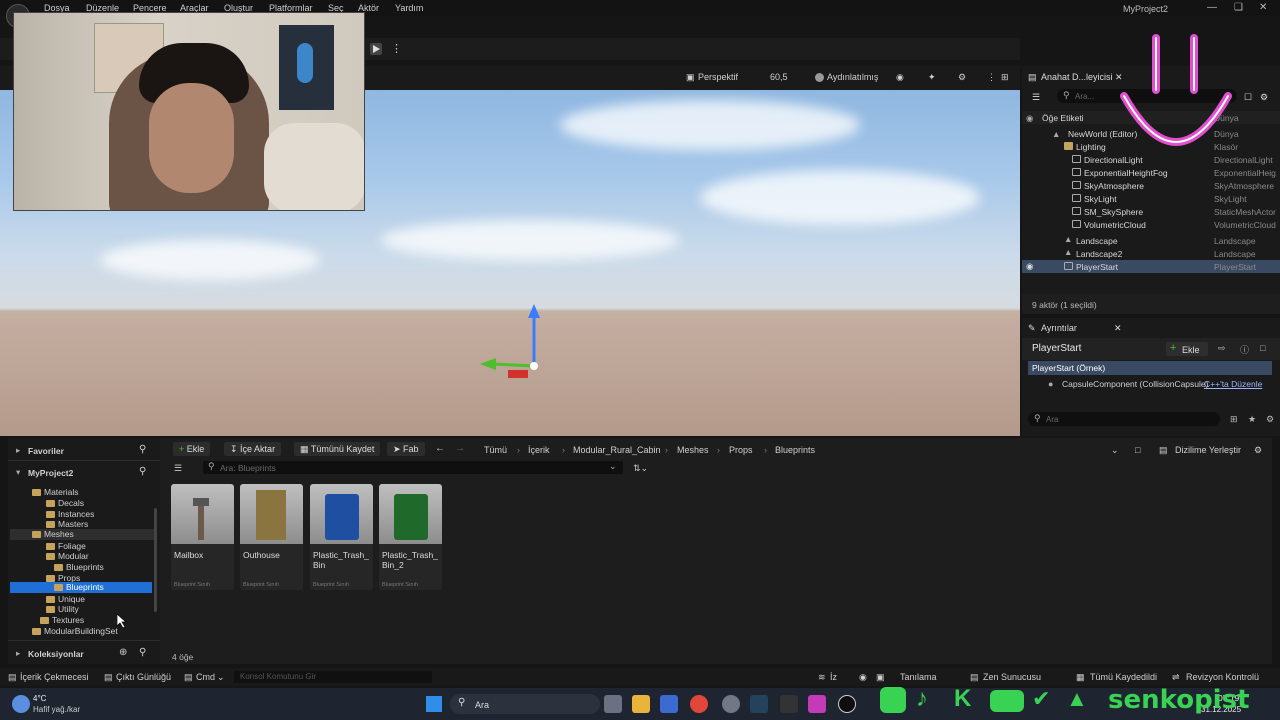 This screenshot has height=720, width=1280. I want to click on app-icon, so click(817, 704).